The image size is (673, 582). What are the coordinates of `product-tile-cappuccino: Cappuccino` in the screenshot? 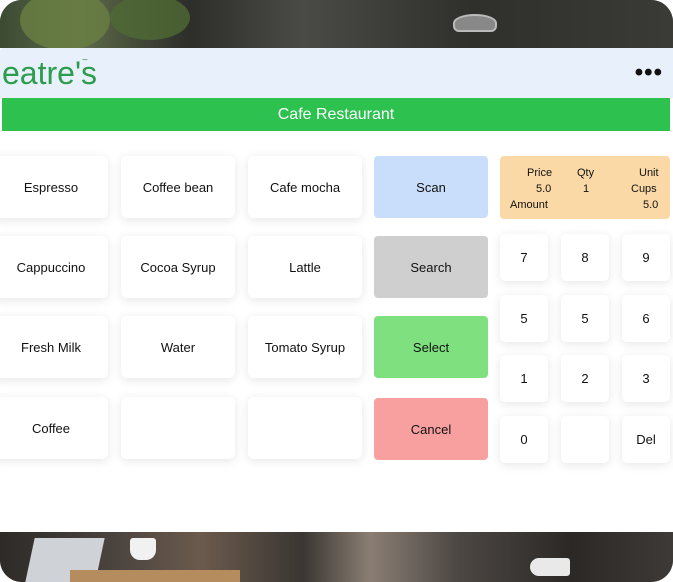 It's located at (54, 267).